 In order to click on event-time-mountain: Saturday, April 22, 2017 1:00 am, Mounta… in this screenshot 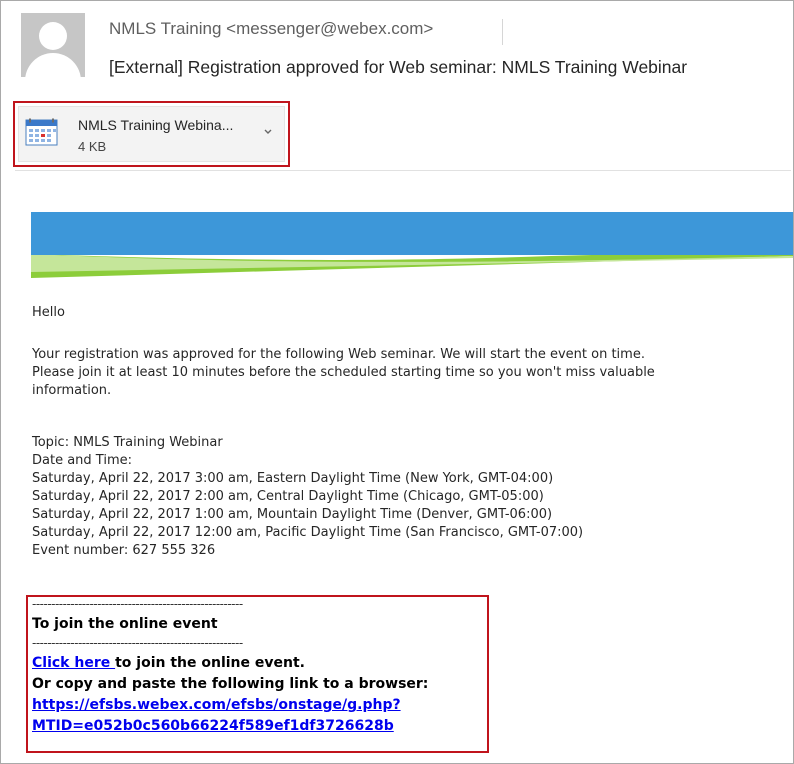, I will do `click(292, 514)`.